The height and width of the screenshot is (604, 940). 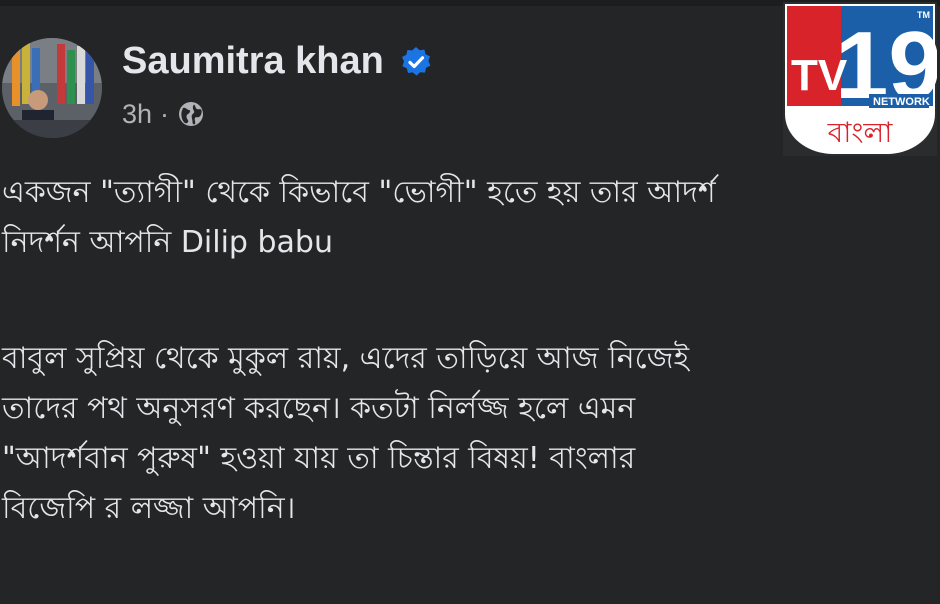 What do you see at coordinates (416, 61) in the screenshot?
I see `verified-badge-icon` at bounding box center [416, 61].